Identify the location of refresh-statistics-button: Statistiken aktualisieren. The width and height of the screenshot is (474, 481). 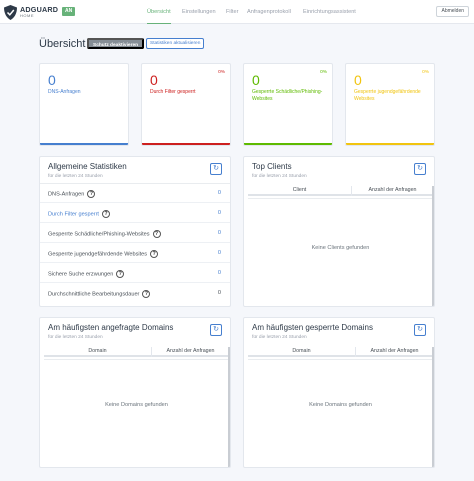
(175, 43).